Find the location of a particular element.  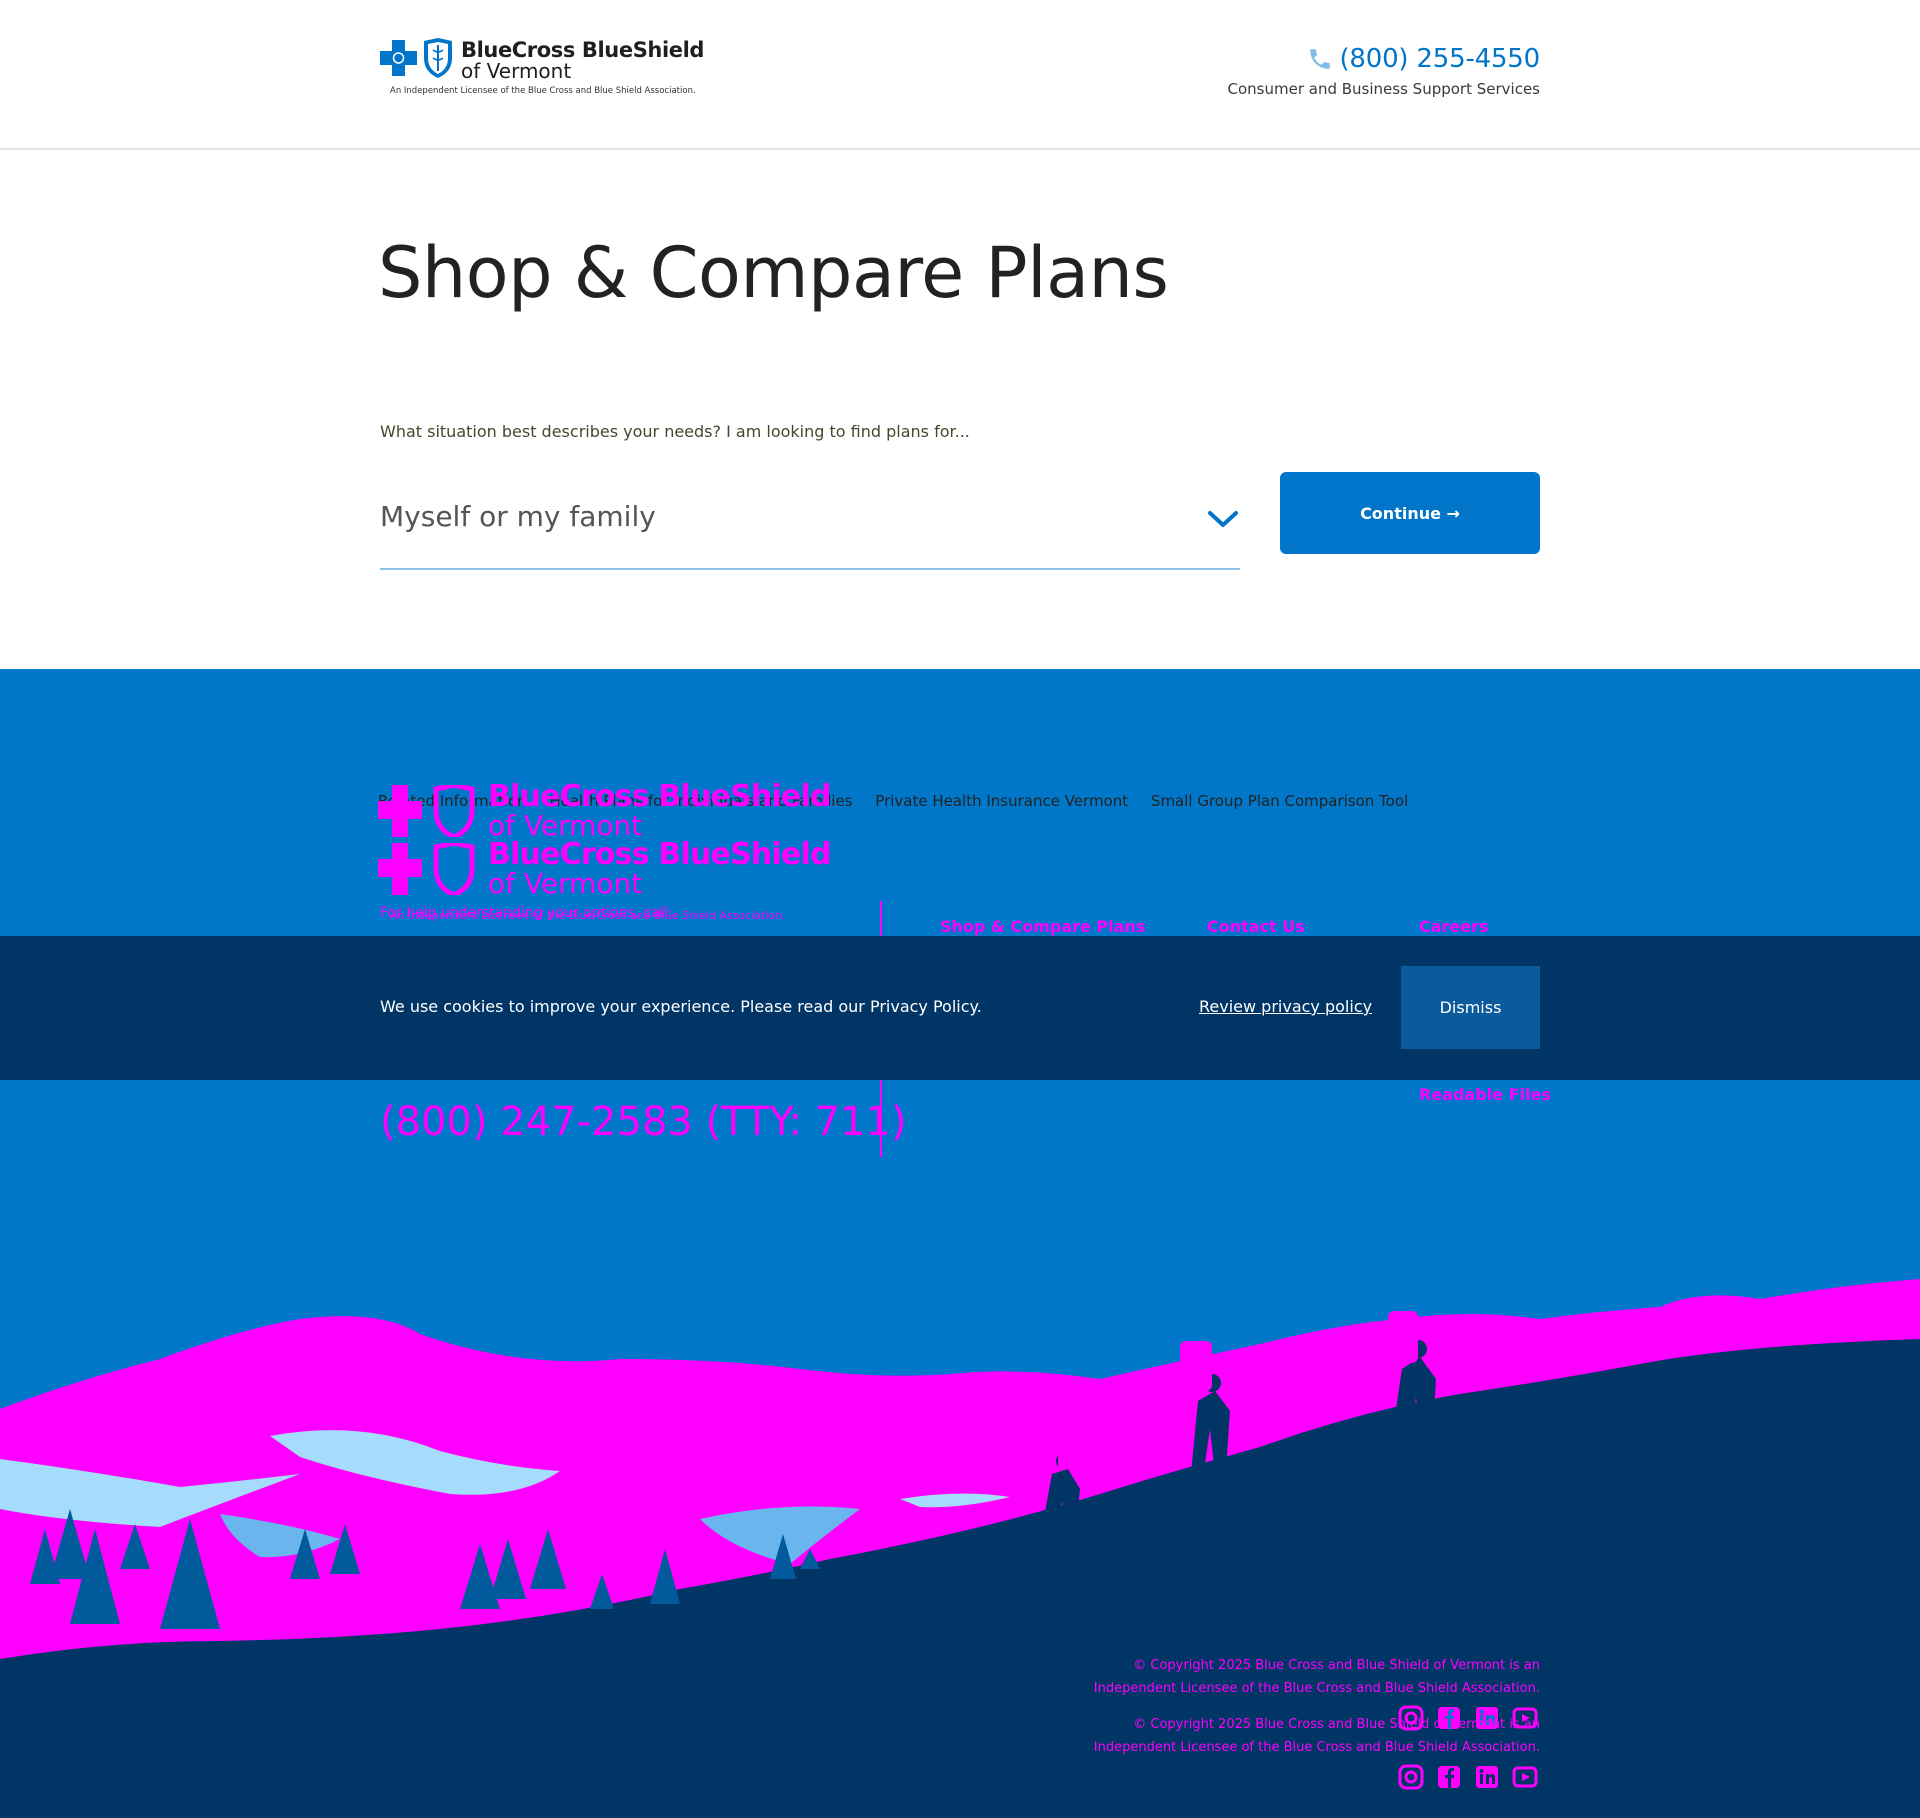

footer-phone-number: (800) 247-2583 (TTY: 711) is located at coordinates (643, 1122).